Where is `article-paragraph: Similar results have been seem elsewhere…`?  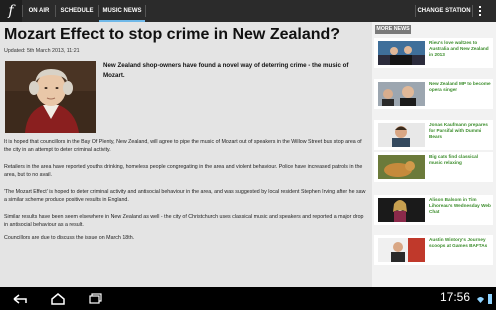
article-paragraph: Similar results have been seem elsewhere… is located at coordinates (184, 221).